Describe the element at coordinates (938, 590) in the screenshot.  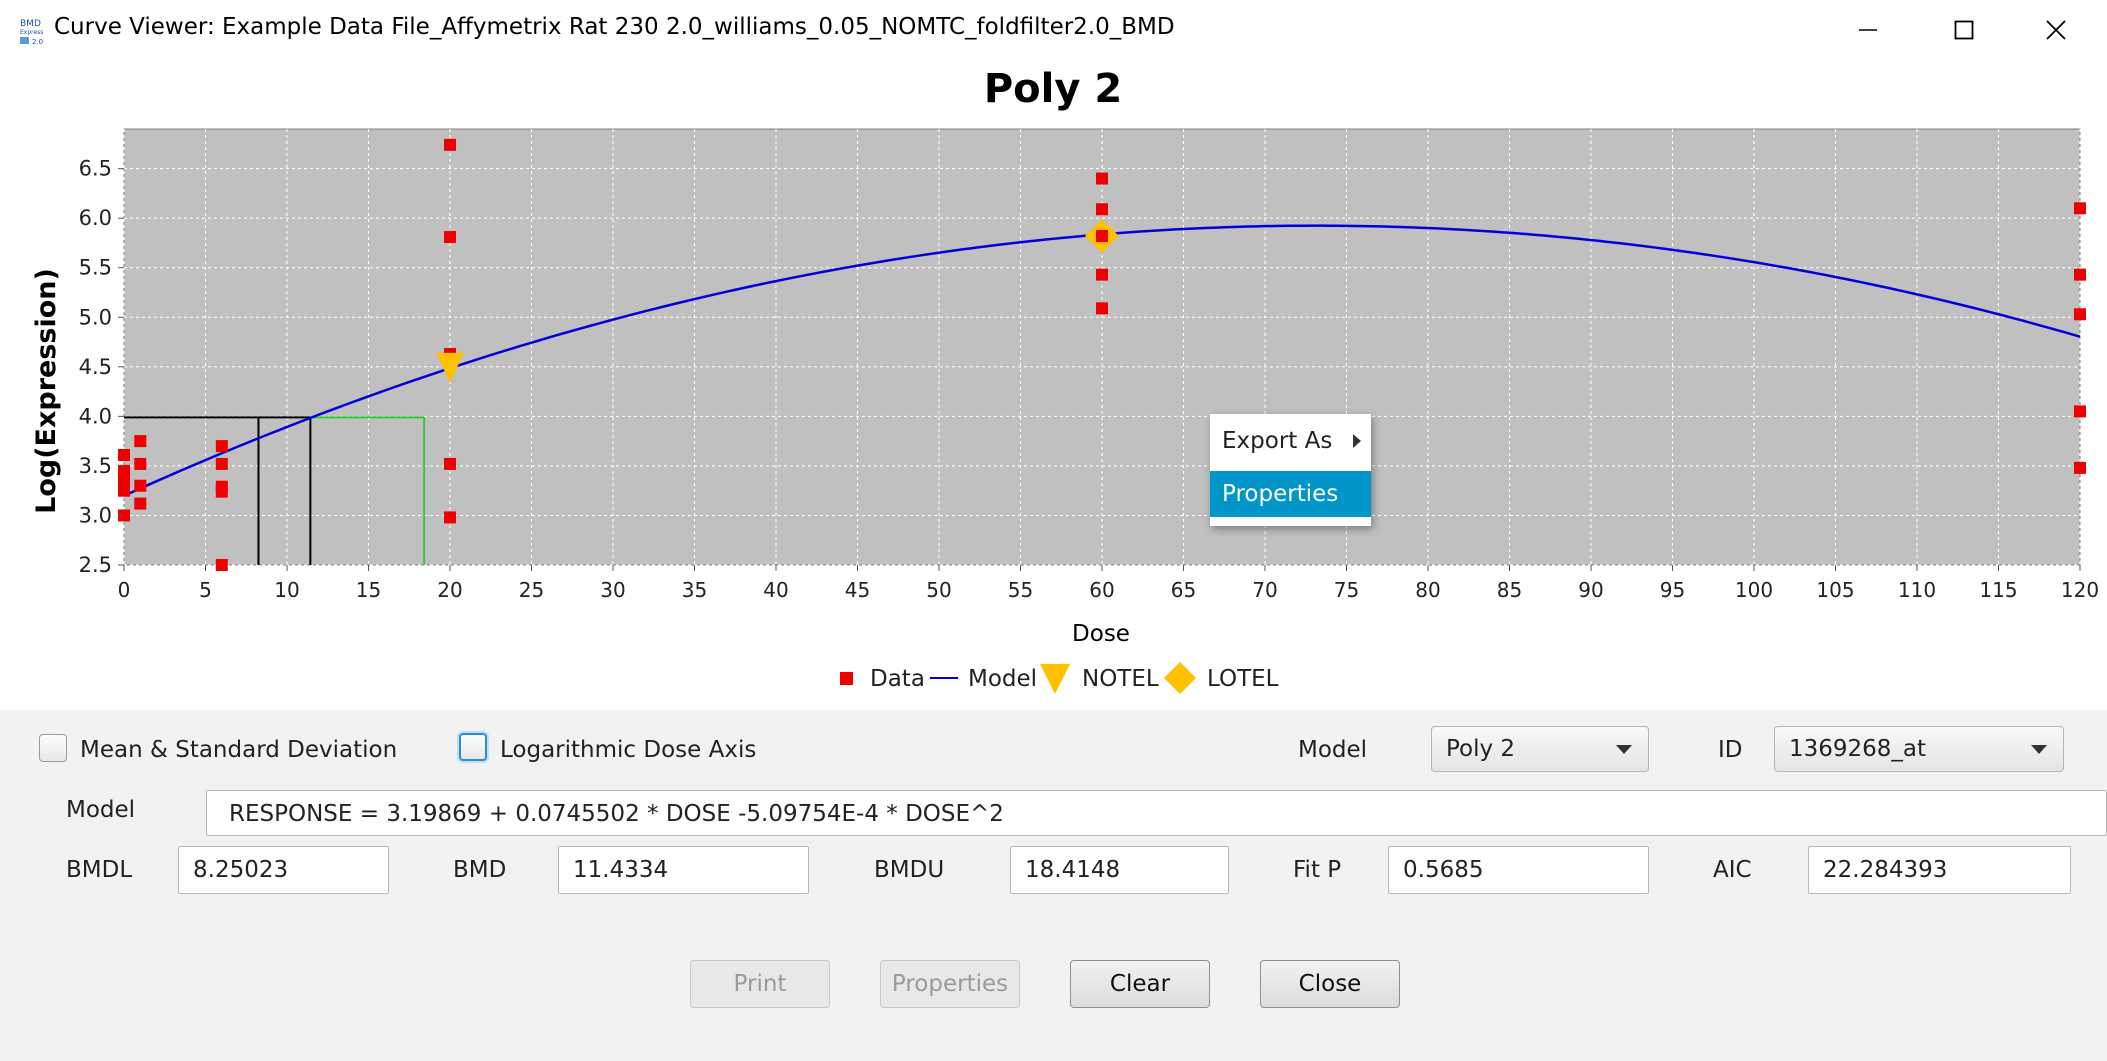
I see `x-tick-label: 50` at that location.